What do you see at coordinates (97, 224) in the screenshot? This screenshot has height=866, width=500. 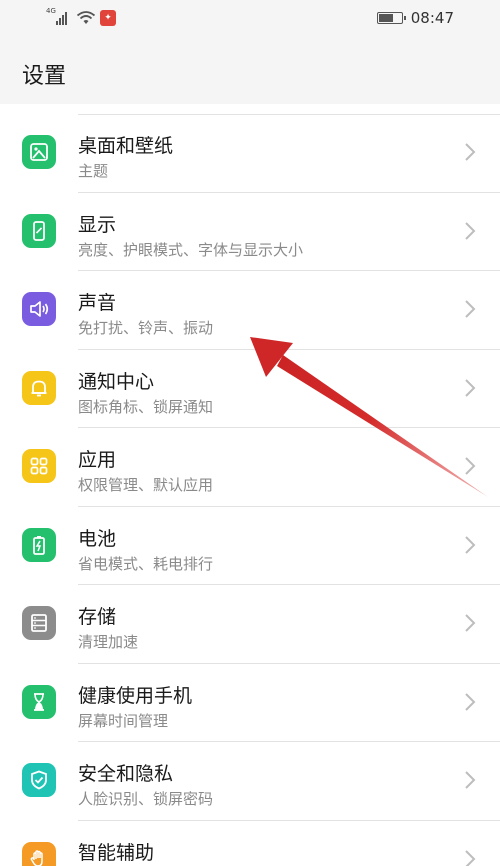 I see `settings-item-title: 显示` at bounding box center [97, 224].